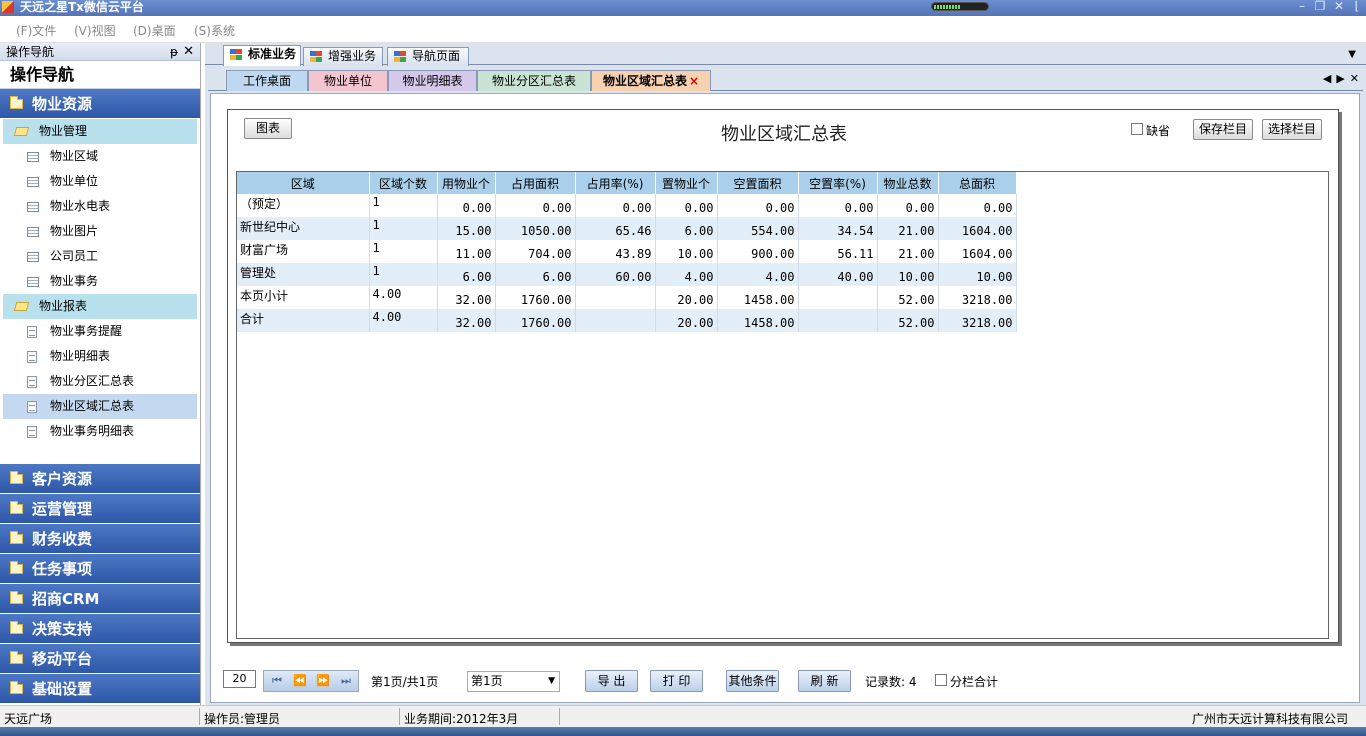  What do you see at coordinates (100, 281) in the screenshot?
I see `nav-item: 物业事务` at bounding box center [100, 281].